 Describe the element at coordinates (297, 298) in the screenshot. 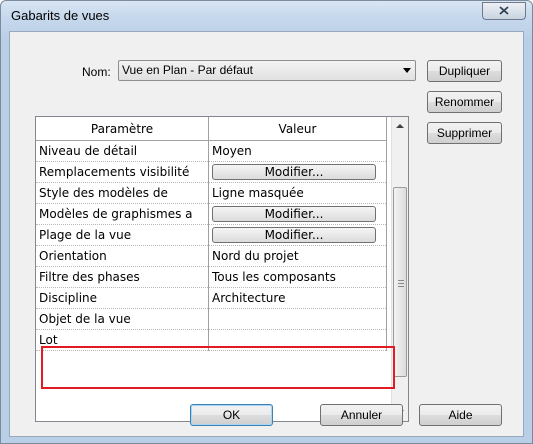

I see `parameter-value-cell: Architecture` at that location.